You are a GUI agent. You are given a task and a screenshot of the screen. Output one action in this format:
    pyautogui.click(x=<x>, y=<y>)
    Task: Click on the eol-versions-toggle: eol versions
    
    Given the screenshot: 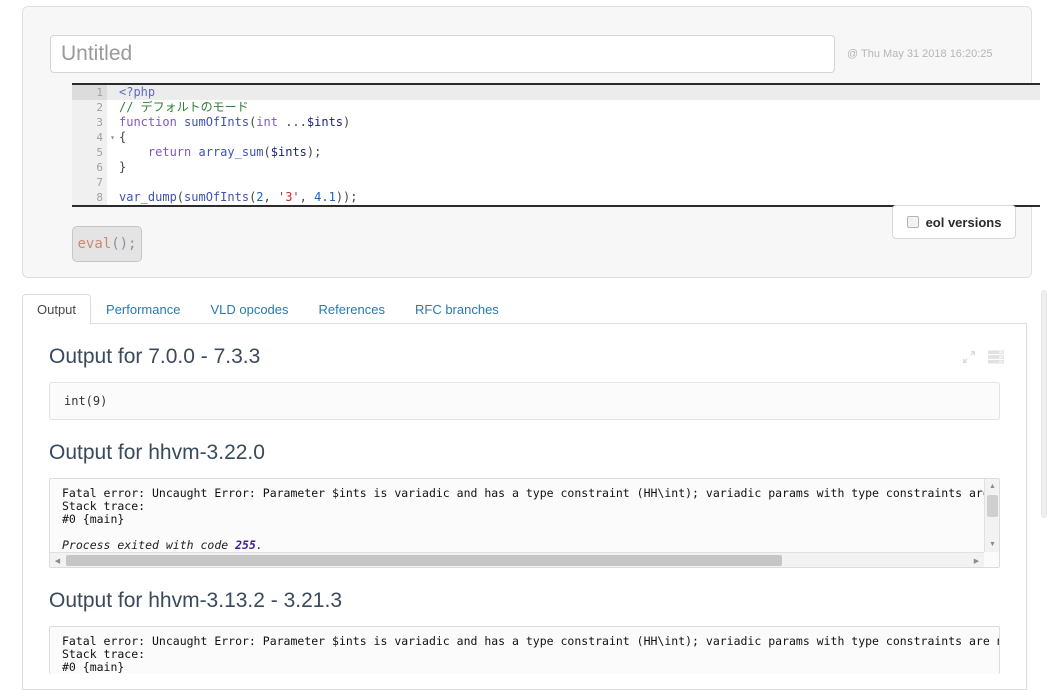 What is the action you would take?
    pyautogui.click(x=954, y=222)
    